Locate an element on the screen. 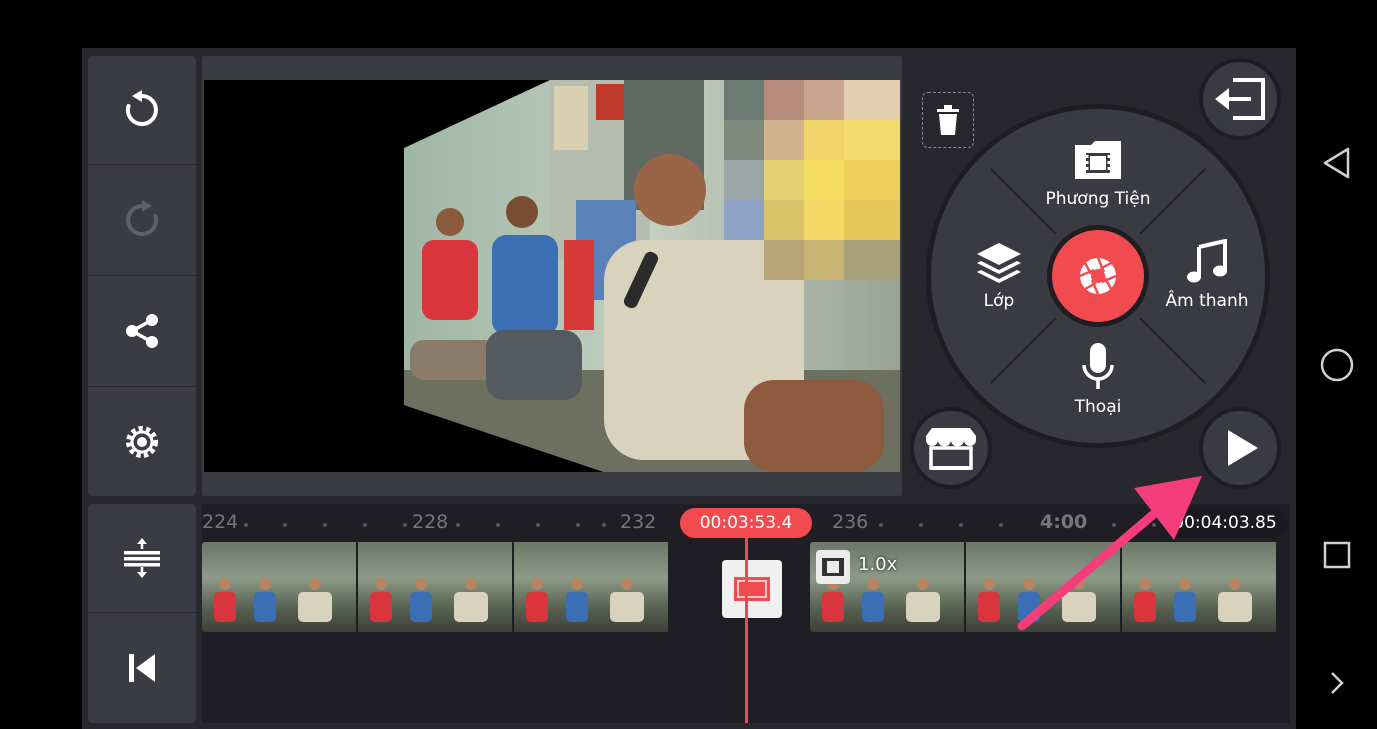  playhead-line is located at coordinates (746, 628).